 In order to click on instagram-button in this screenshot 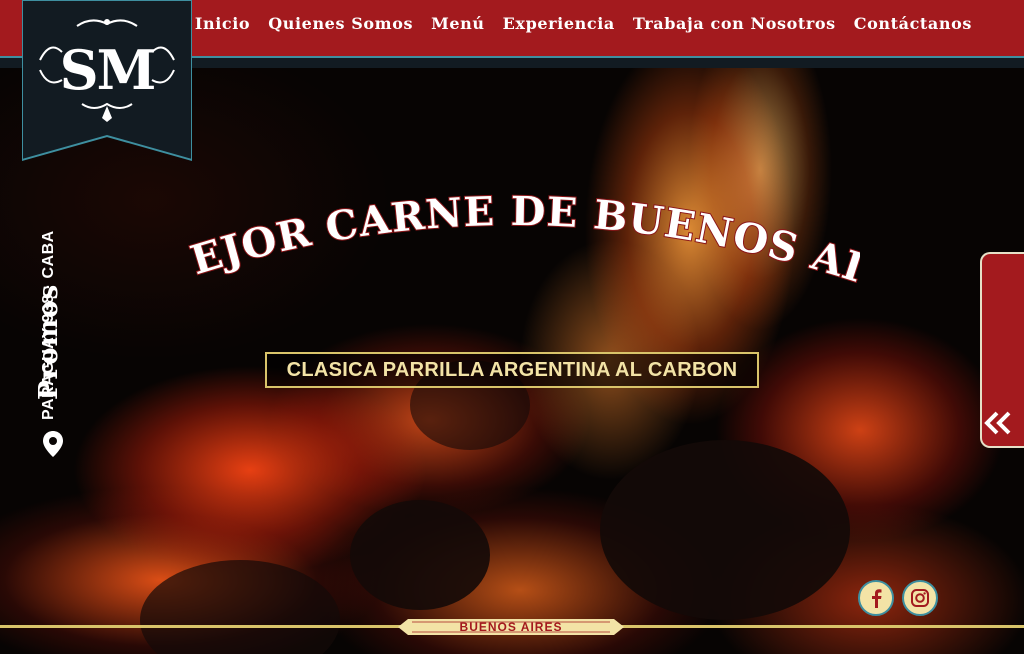, I will do `click(920, 598)`.